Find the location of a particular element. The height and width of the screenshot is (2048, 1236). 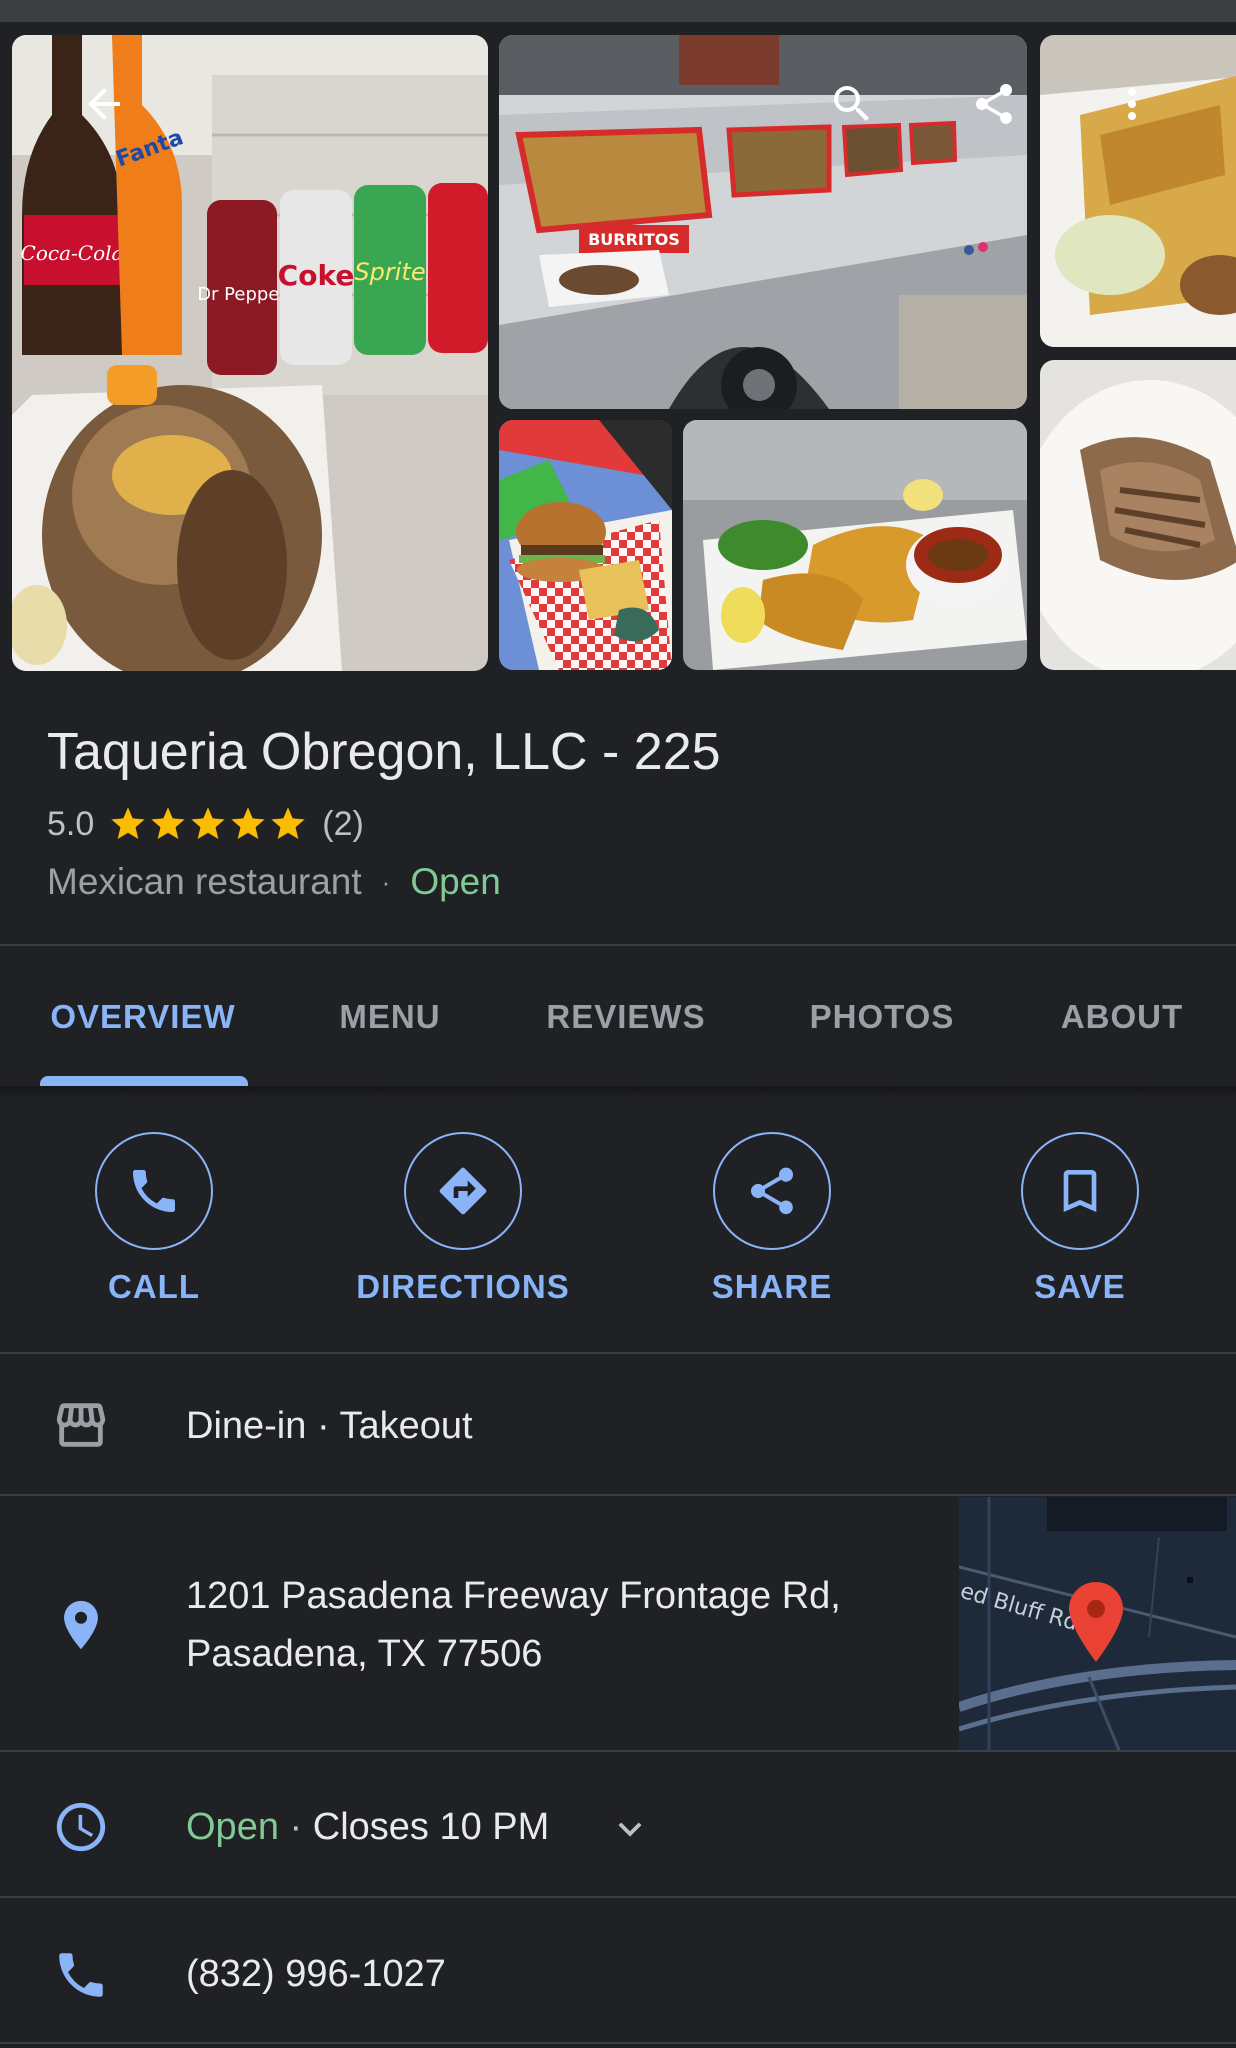

save-button: SAVE is located at coordinates (1080, 1222).